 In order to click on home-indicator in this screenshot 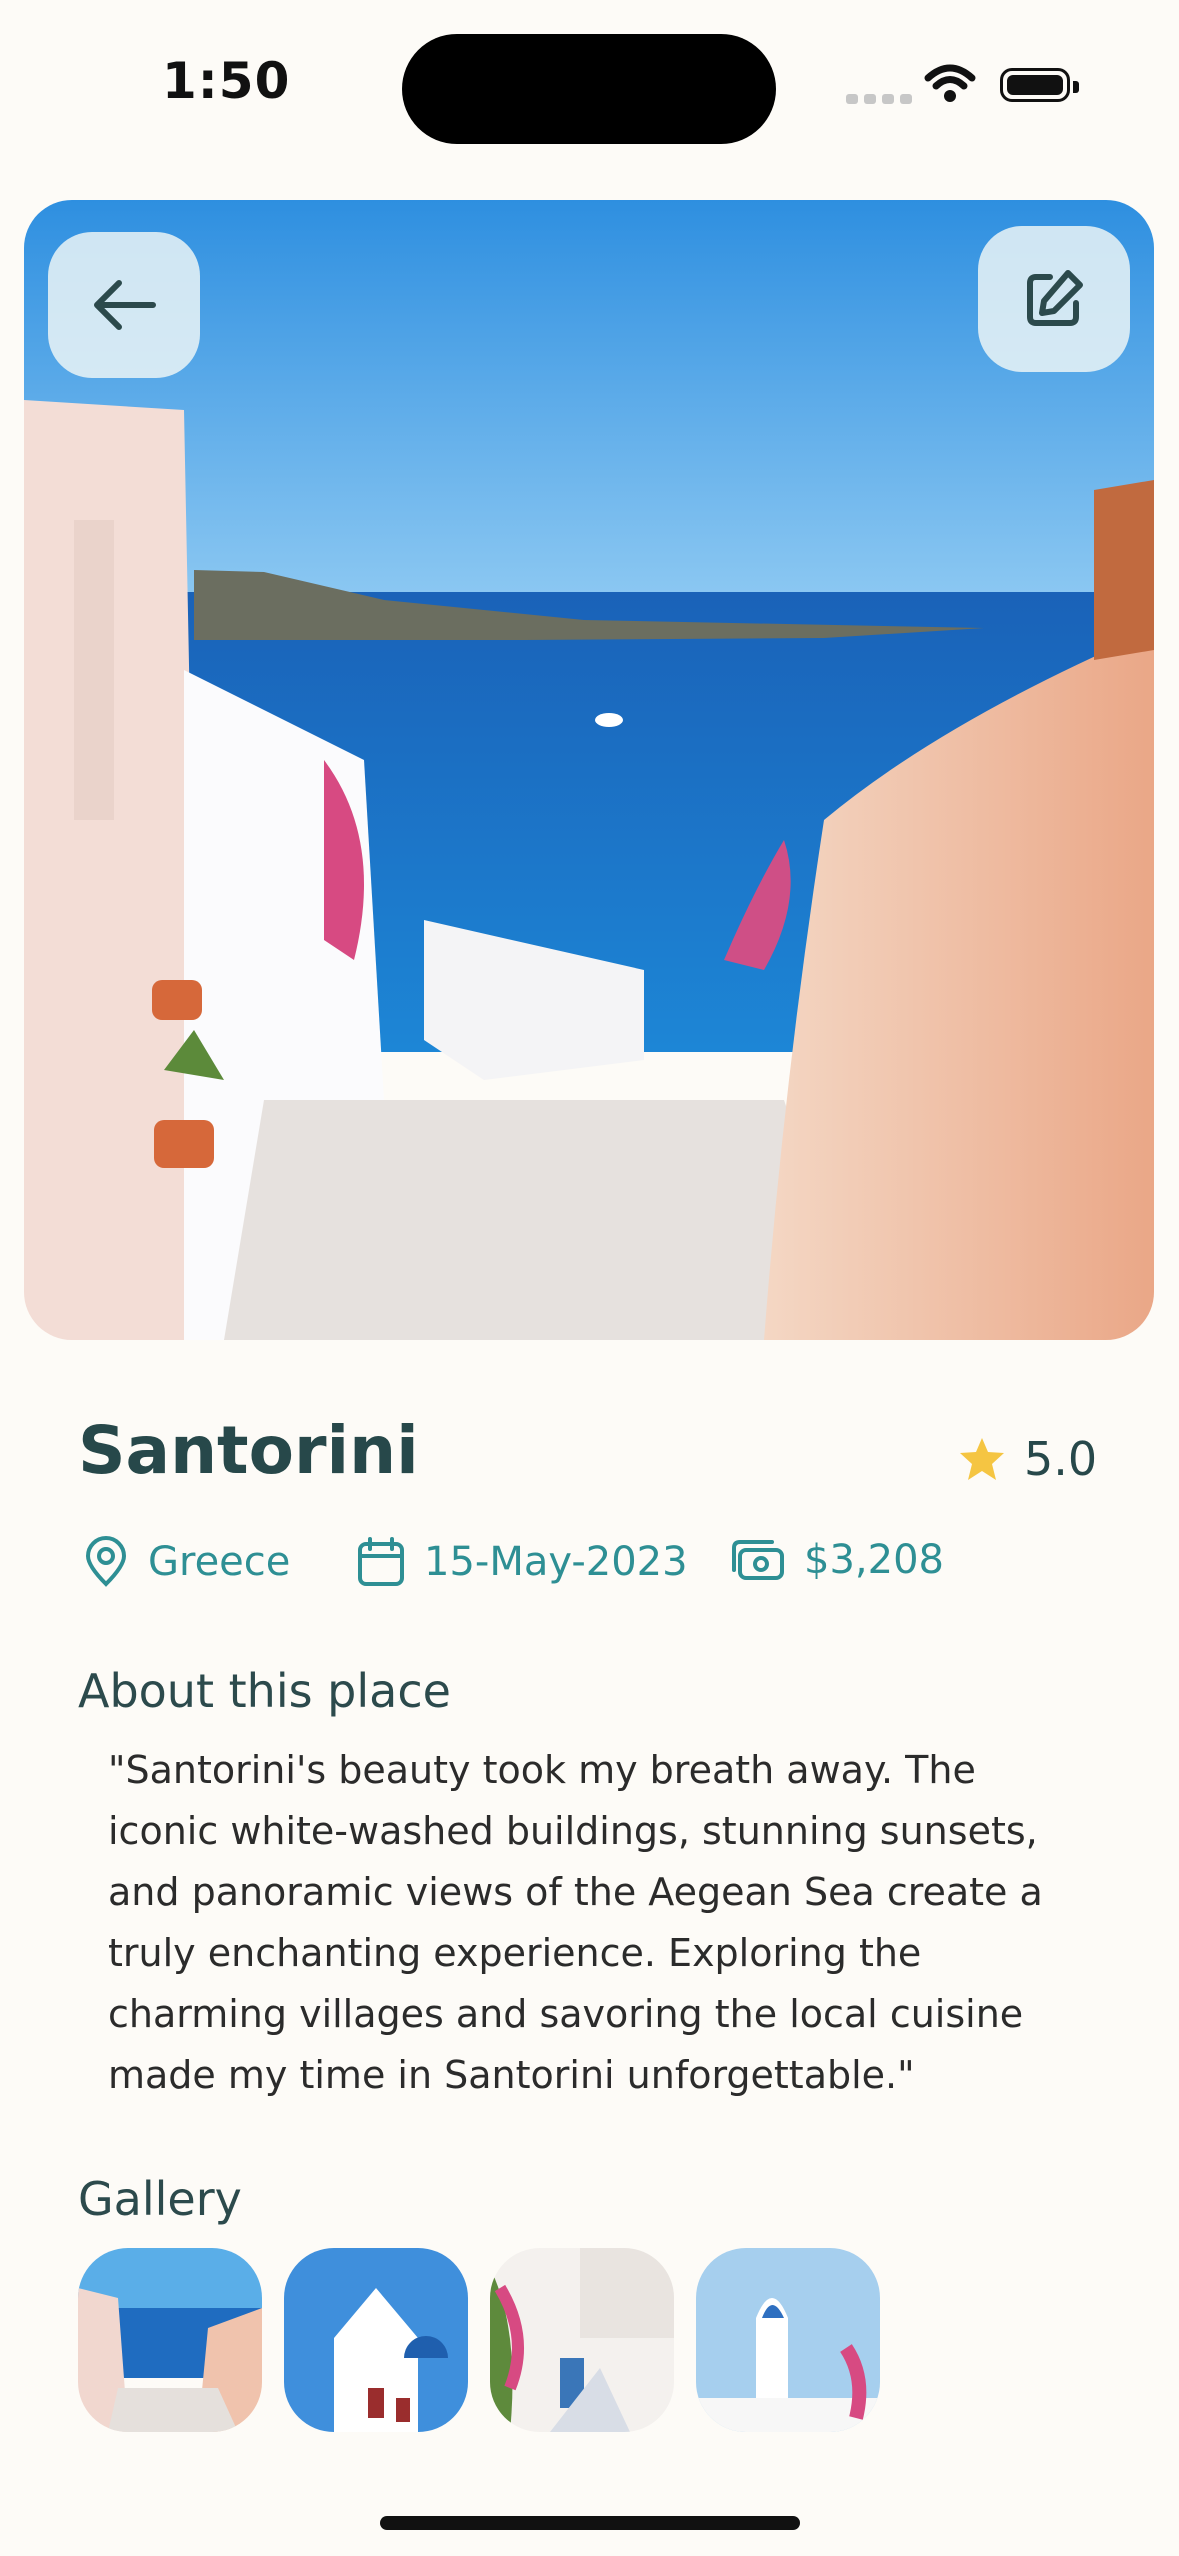, I will do `click(590, 2523)`.